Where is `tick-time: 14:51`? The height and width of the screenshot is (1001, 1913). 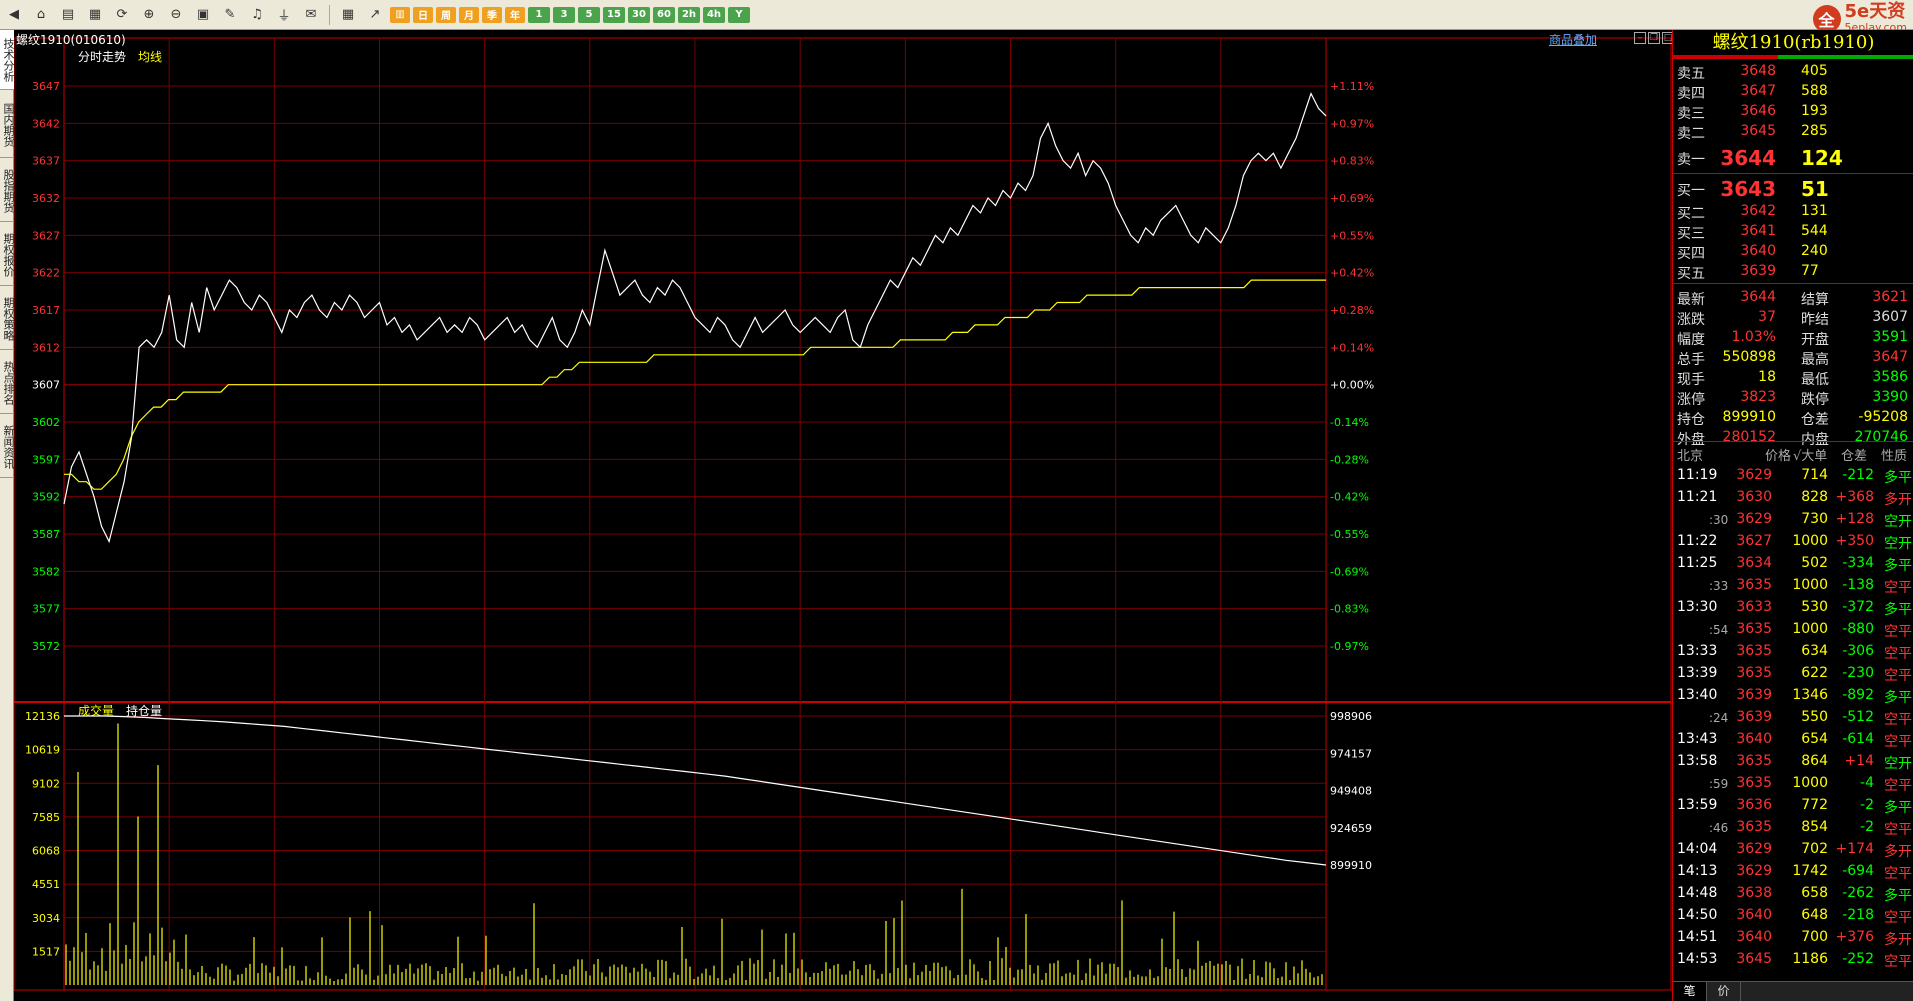
tick-time: 14:51 is located at coordinates (1697, 937).